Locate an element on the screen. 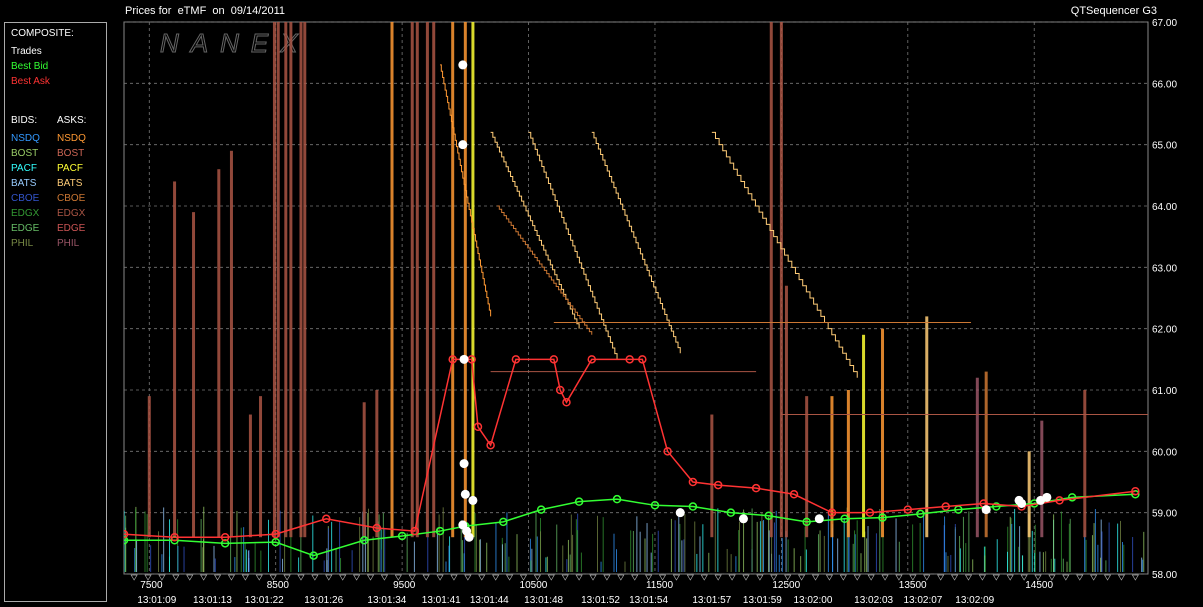 This screenshot has width=1203, height=607. y-tick-label: 63.00 is located at coordinates (1164, 268).